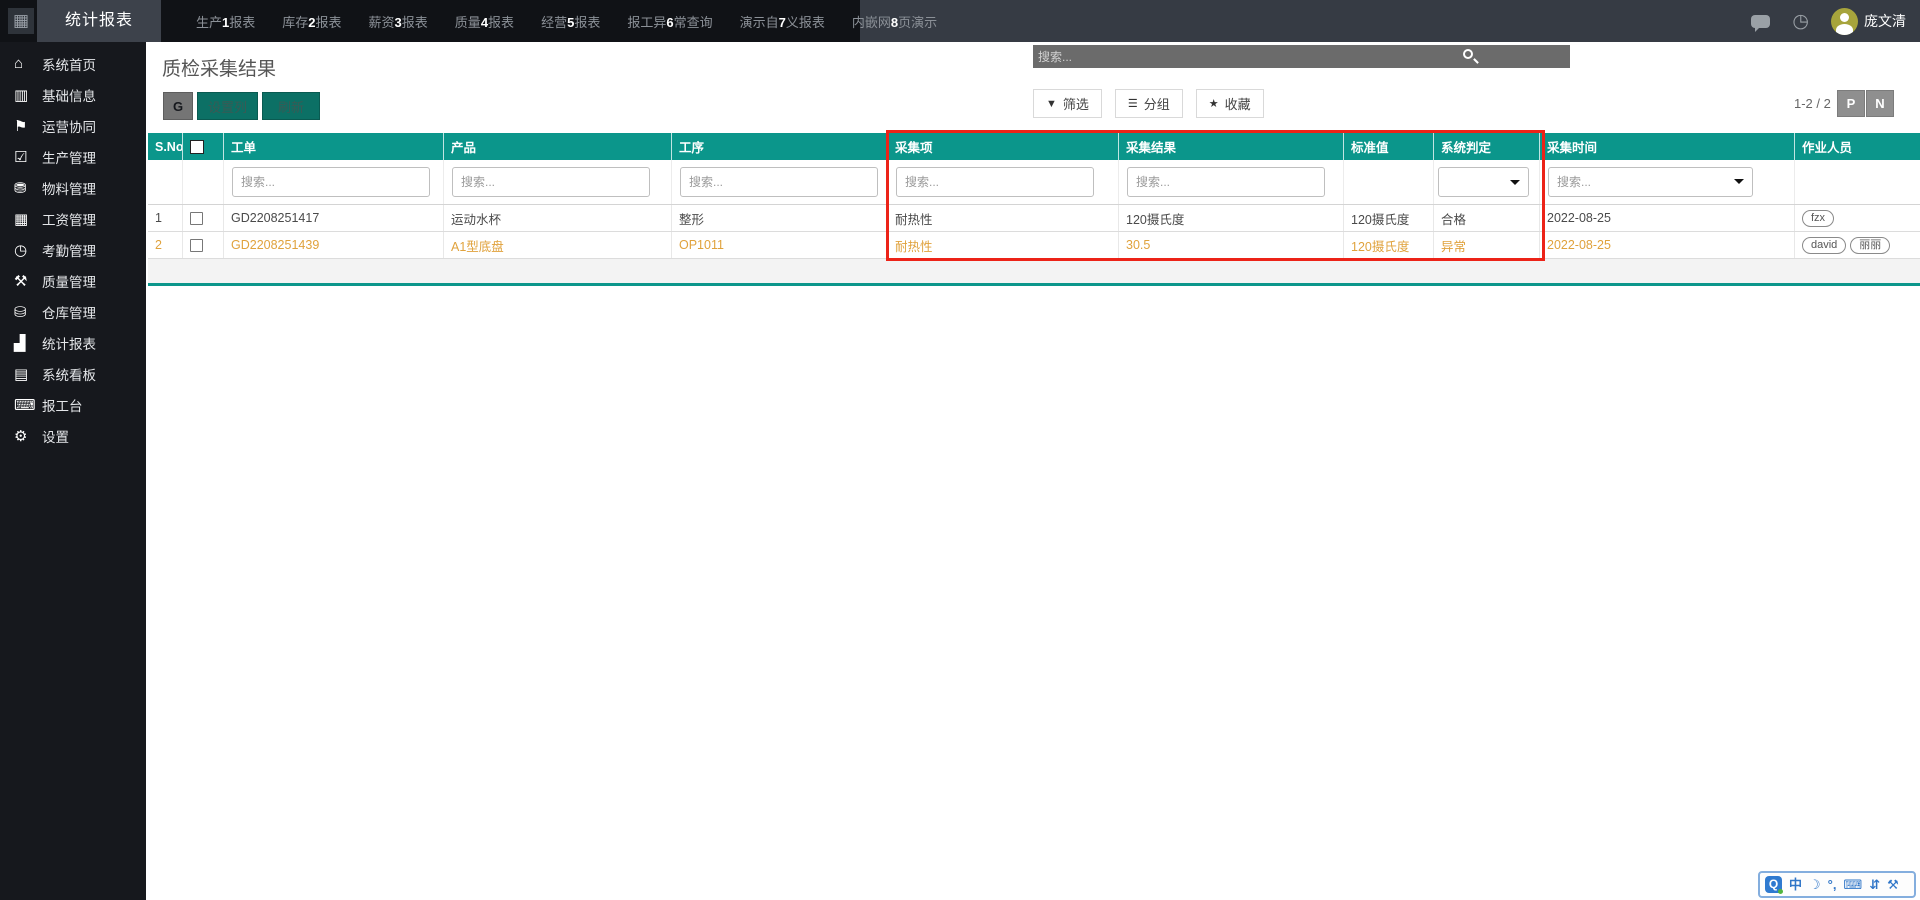  Describe the element at coordinates (1851, 103) in the screenshot. I see `prev-page-button: P` at that location.